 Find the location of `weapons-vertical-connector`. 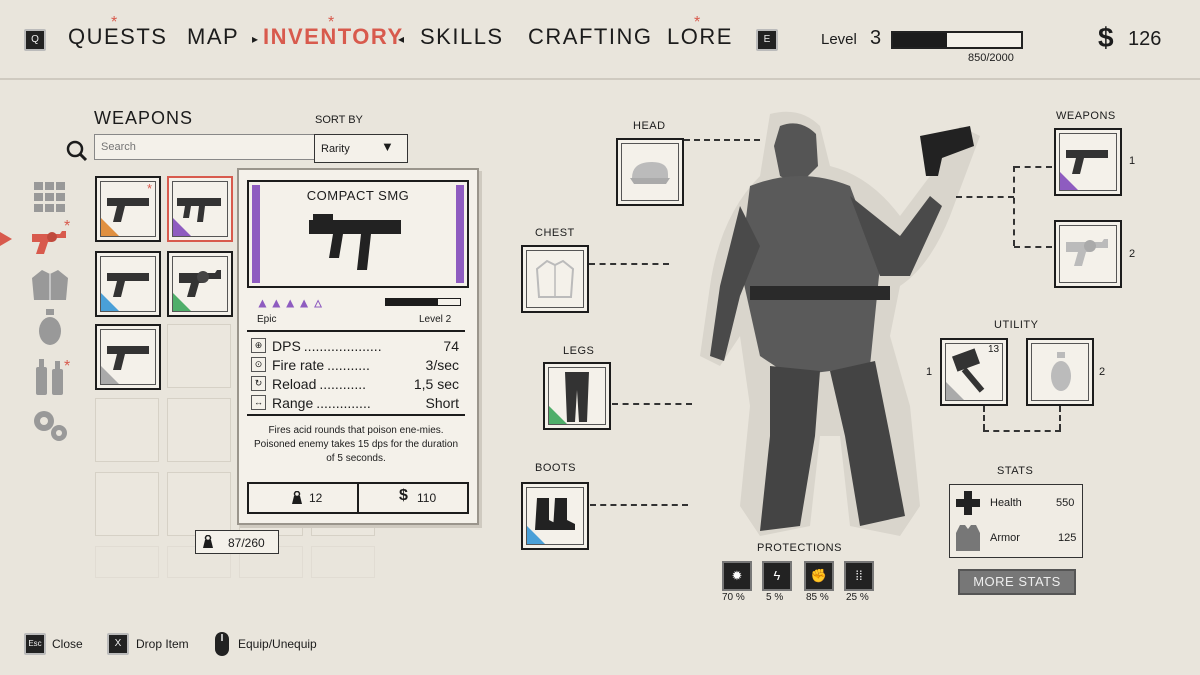

weapons-vertical-connector is located at coordinates (1014, 206).